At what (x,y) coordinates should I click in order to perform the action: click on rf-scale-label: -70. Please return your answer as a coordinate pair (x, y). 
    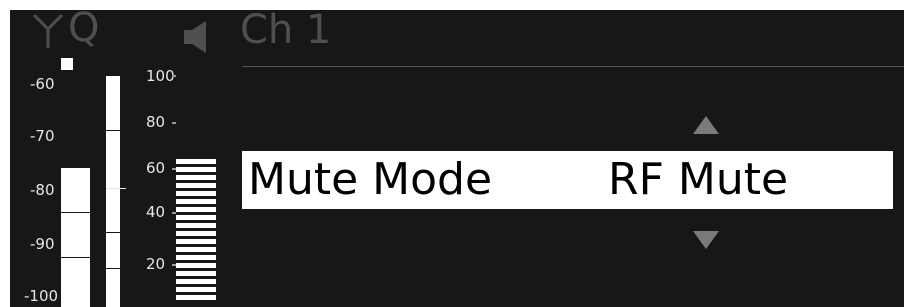
    Looking at the image, I should click on (42, 136).